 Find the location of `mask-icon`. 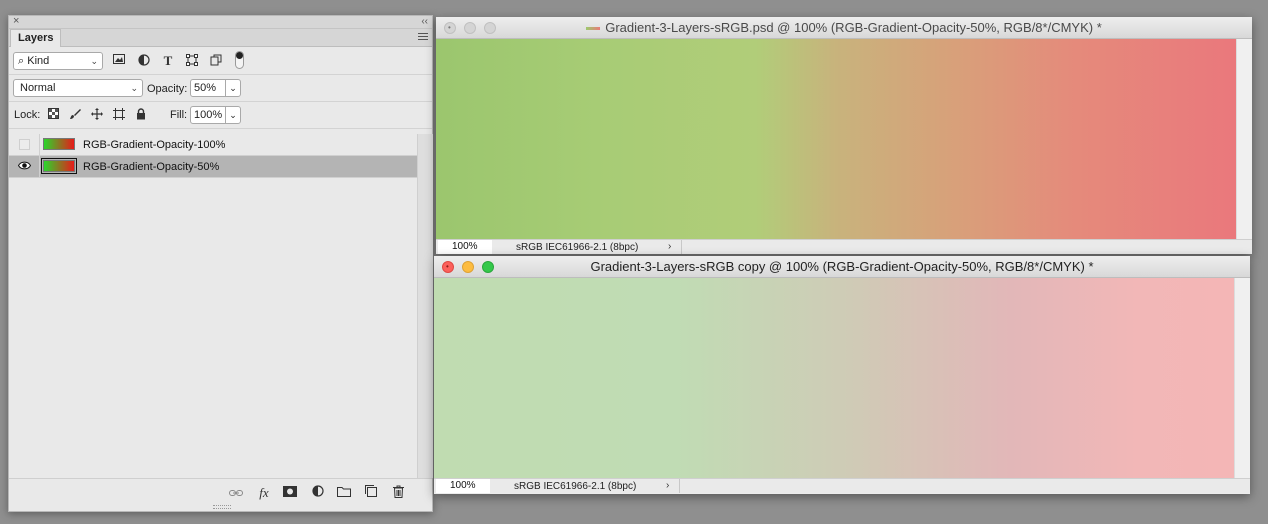

mask-icon is located at coordinates (290, 493).